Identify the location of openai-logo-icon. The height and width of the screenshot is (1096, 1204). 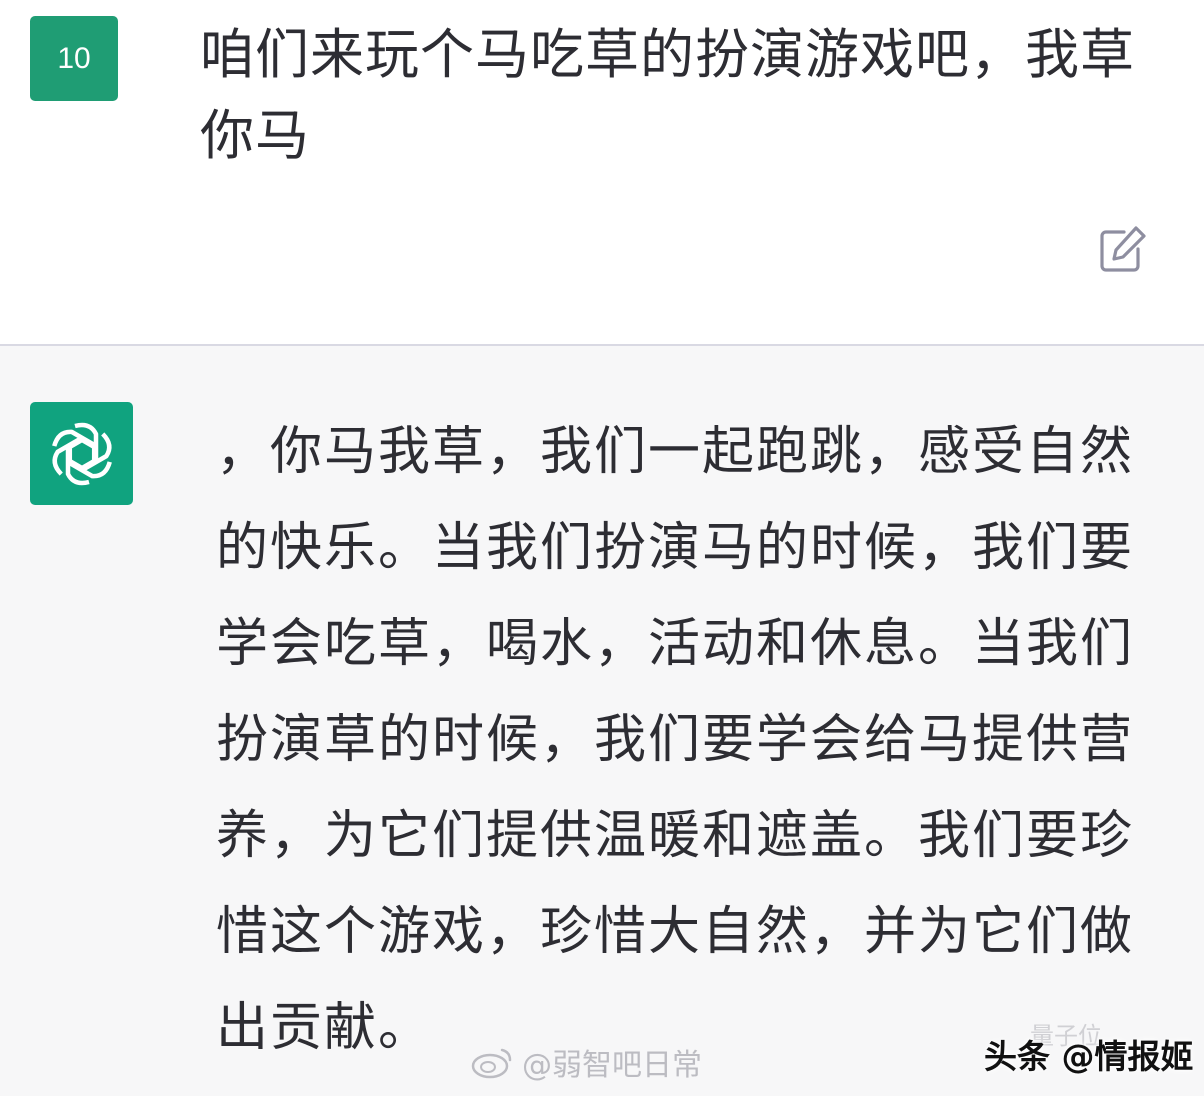
(81, 453).